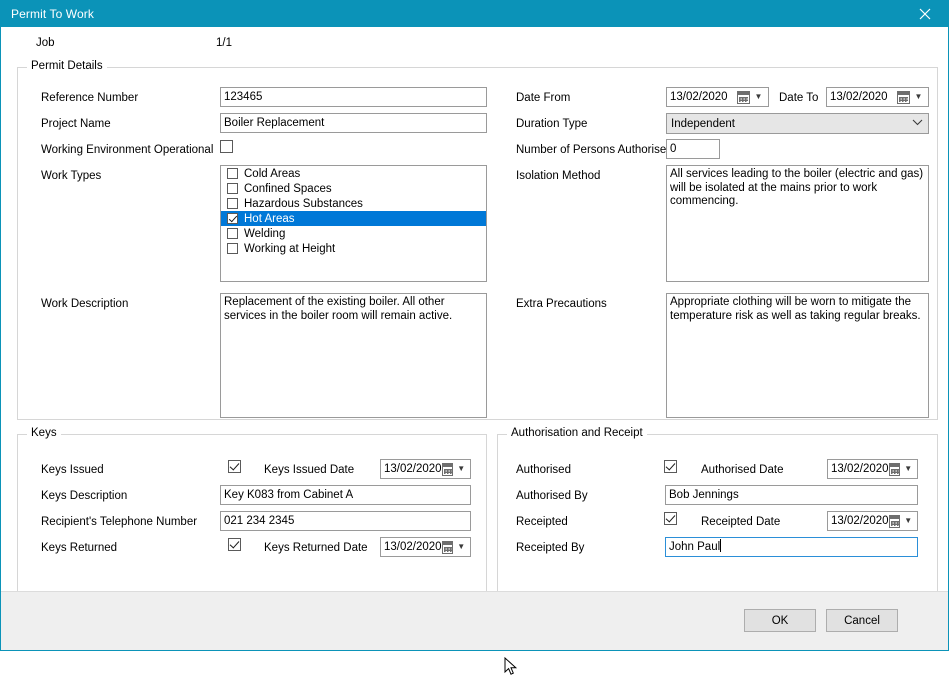 The height and width of the screenshot is (680, 949). Describe the element at coordinates (860, 521) in the screenshot. I see `receipted-date-value: 13/02/2020` at that location.